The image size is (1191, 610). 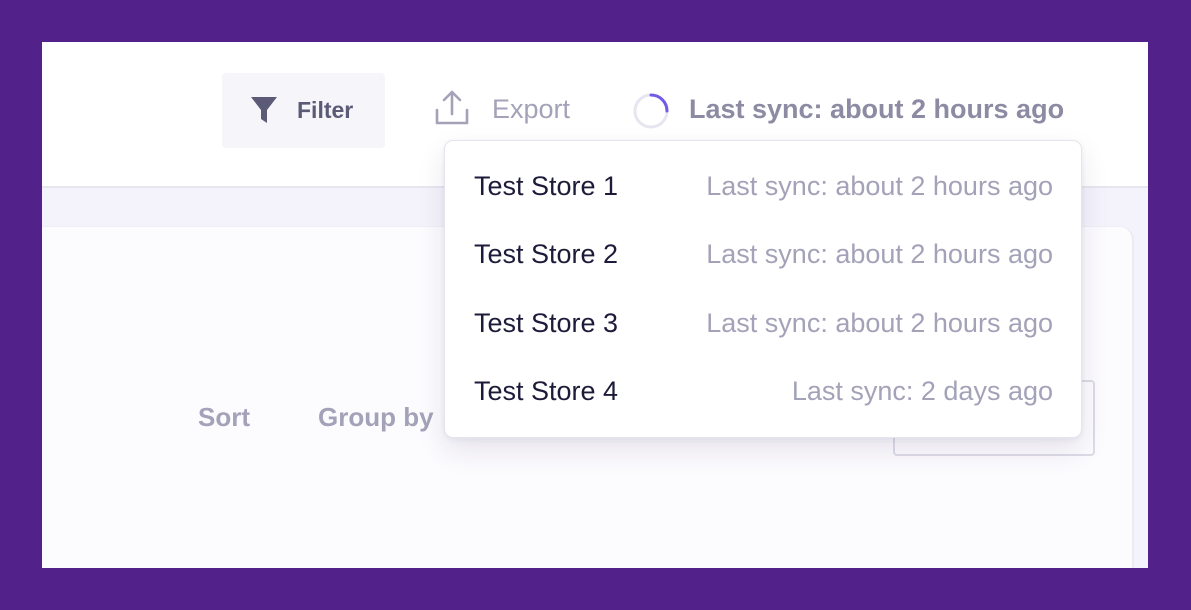 I want to click on export-button: Export, so click(x=514, y=110).